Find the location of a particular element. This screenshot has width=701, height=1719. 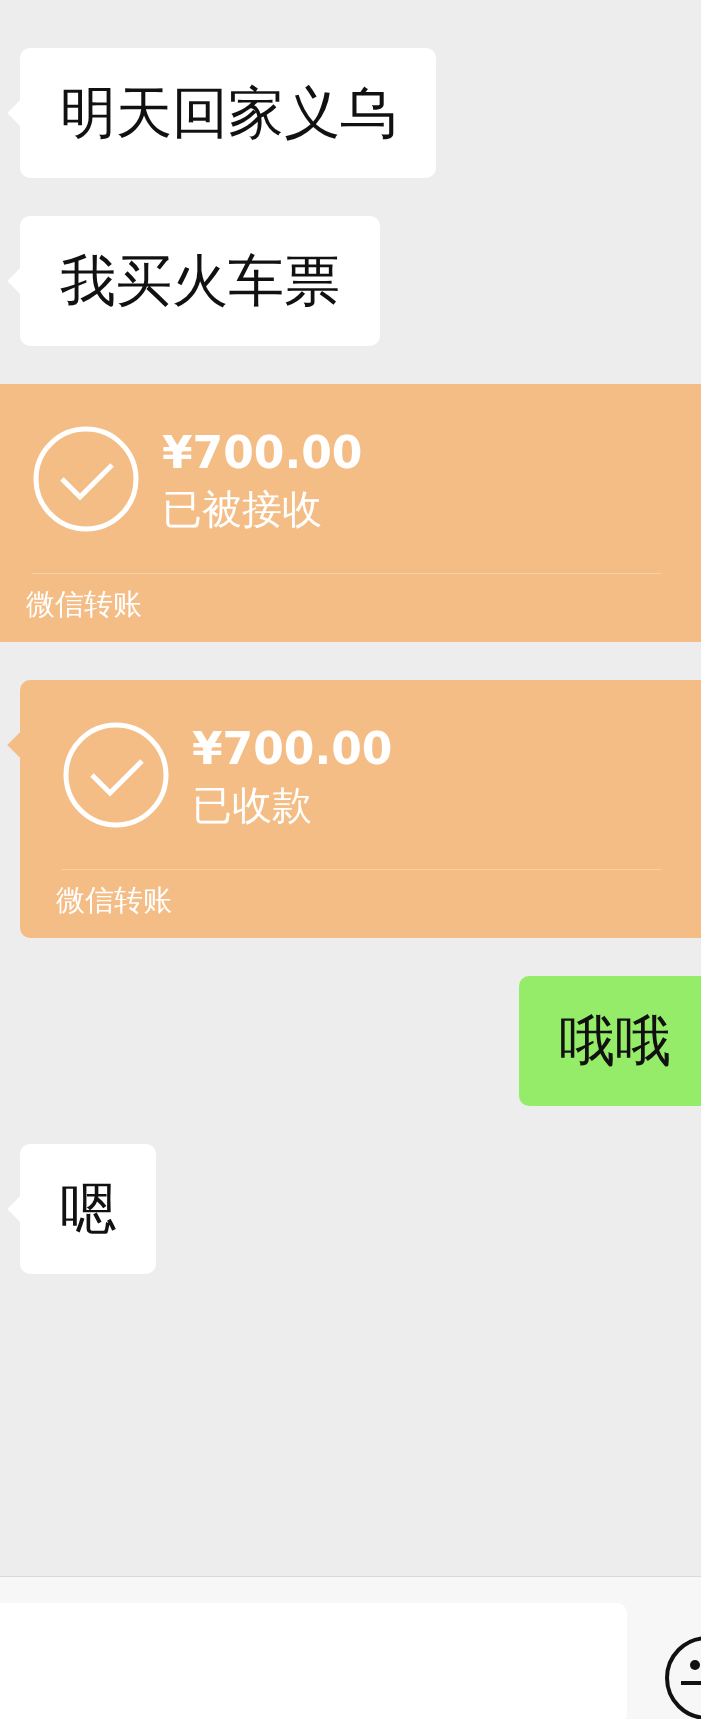

transfer-status: 已收款 is located at coordinates (252, 805).